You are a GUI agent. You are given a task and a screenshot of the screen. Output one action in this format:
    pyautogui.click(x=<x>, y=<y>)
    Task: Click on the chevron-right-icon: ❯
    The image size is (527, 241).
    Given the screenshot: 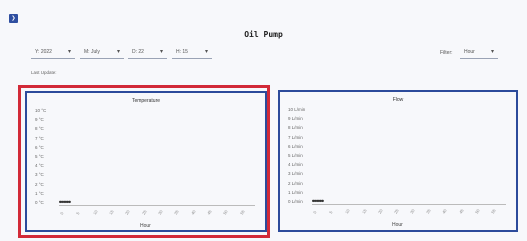 What is the action you would take?
    pyautogui.click(x=13, y=18)
    